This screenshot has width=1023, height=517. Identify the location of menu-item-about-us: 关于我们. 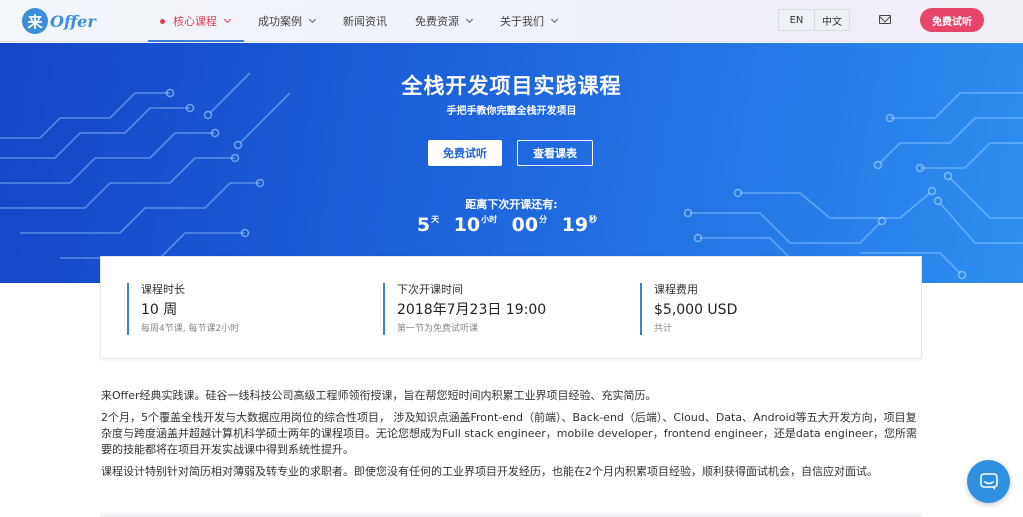
(529, 21).